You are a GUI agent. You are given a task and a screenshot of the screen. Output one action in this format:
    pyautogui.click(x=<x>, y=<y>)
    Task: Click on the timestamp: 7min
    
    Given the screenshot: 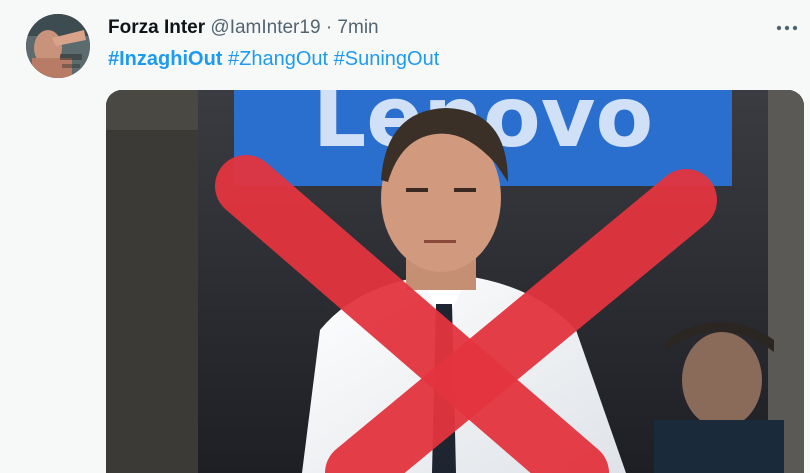 What is the action you would take?
    pyautogui.click(x=357, y=27)
    